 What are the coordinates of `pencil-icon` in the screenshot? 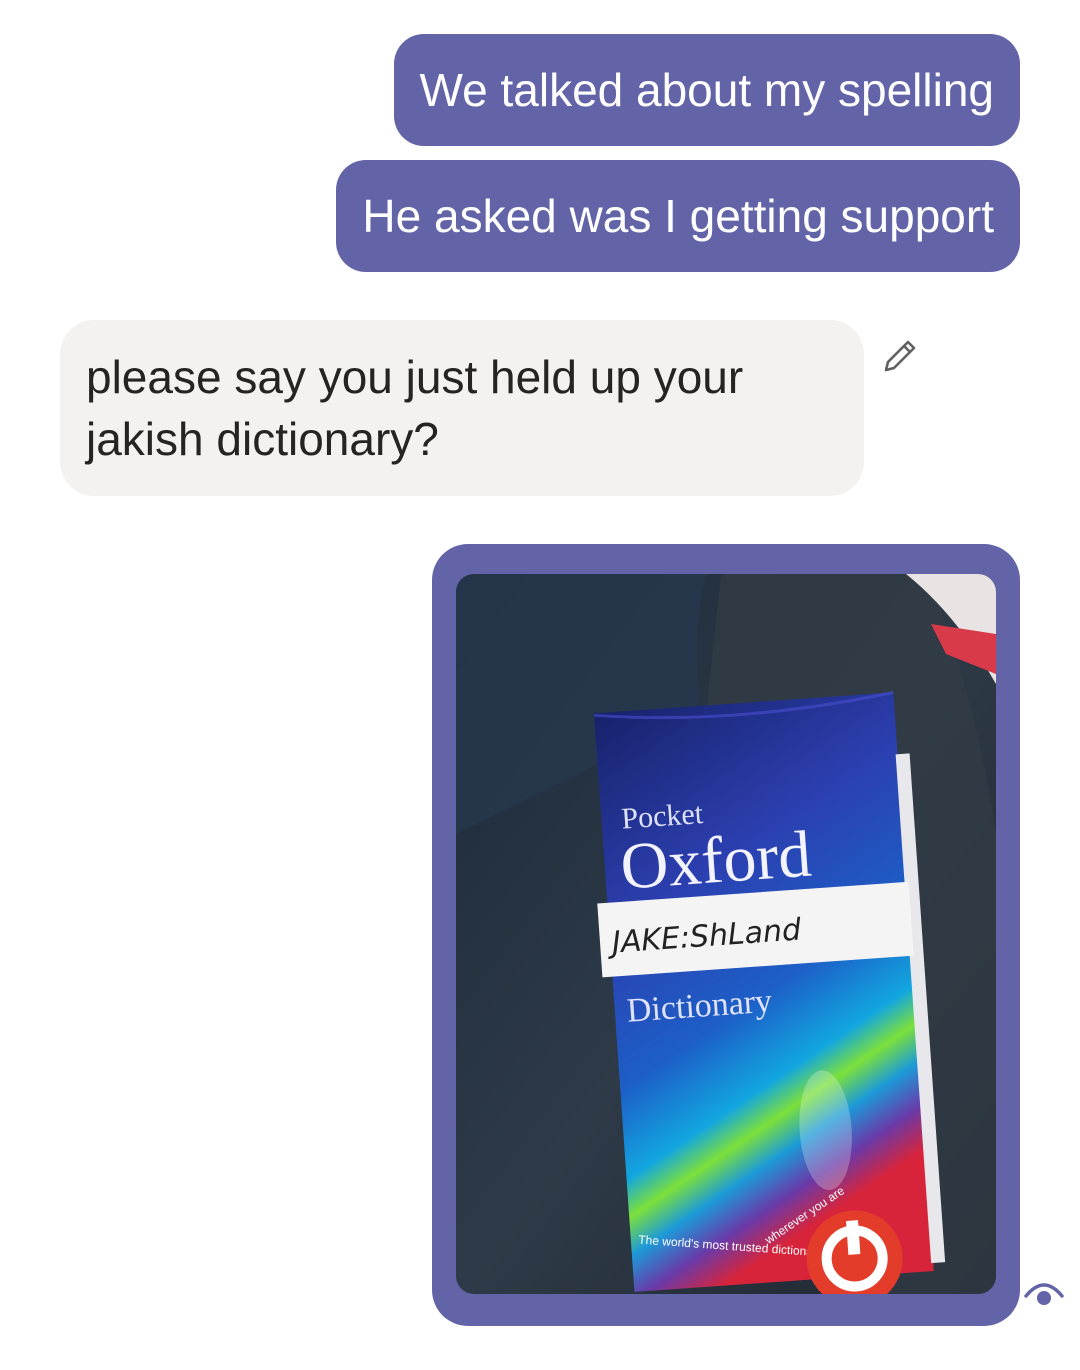 It's located at (900, 356).